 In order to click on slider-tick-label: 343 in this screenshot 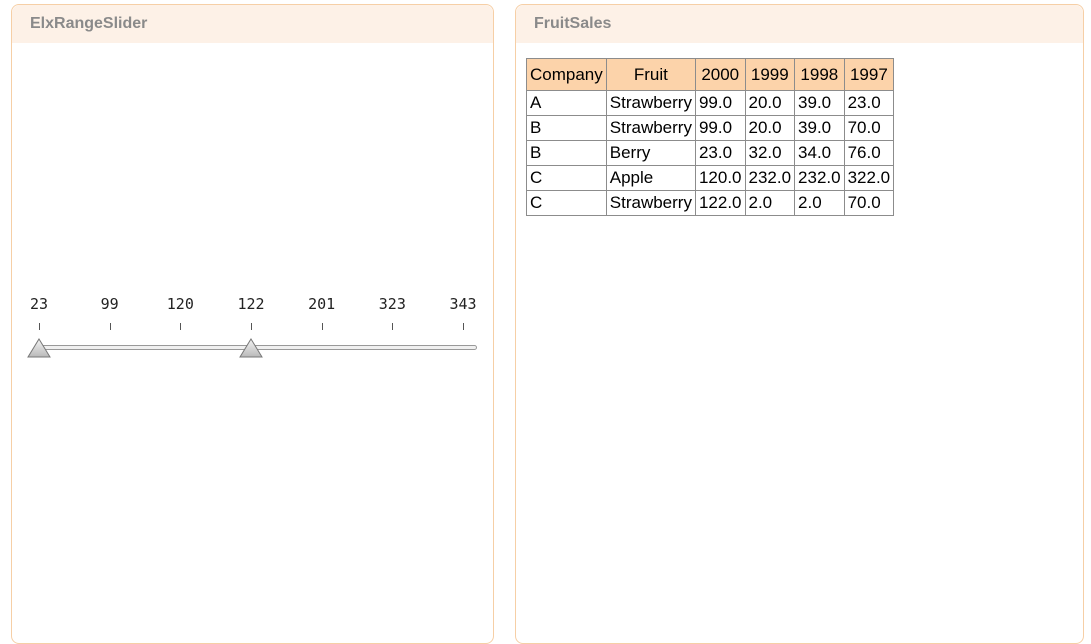, I will do `click(463, 304)`.